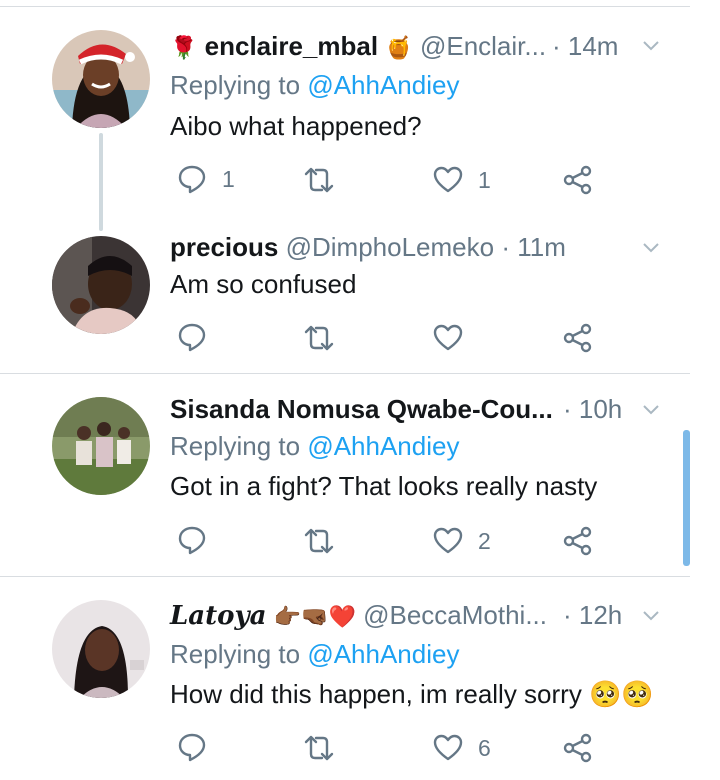 The height and width of the screenshot is (780, 720). Describe the element at coordinates (467, 181) in the screenshot. I see `like-button: 1` at that location.